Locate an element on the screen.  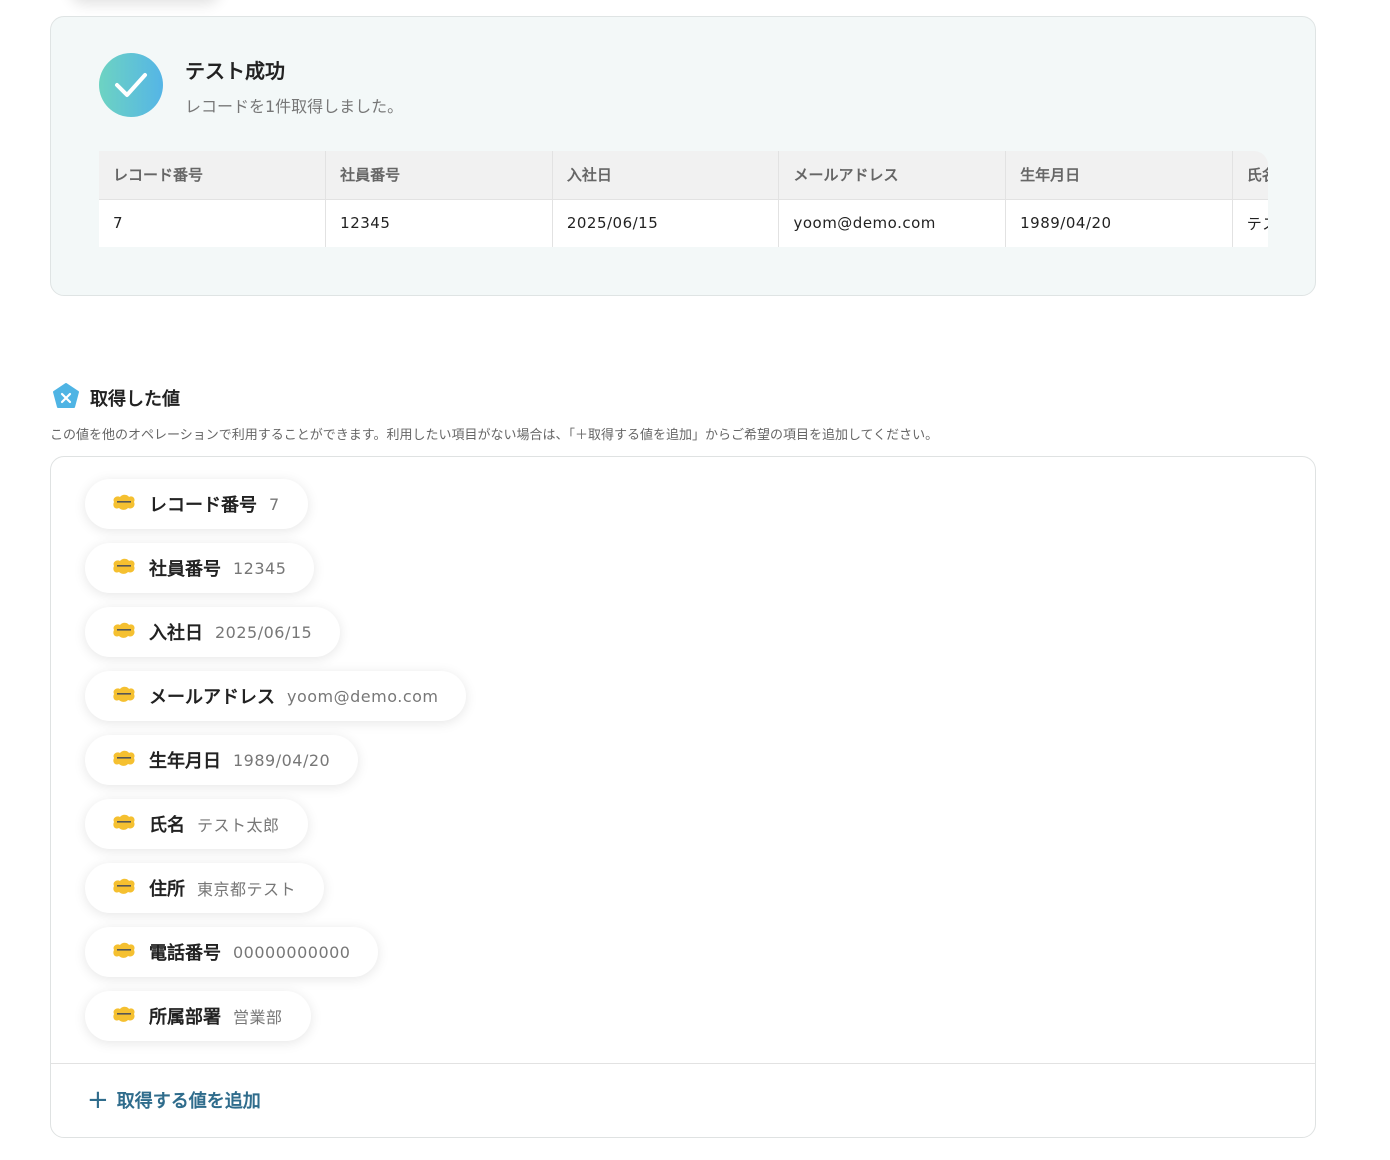
value-pill: レコード番号 7 is located at coordinates (196, 504).